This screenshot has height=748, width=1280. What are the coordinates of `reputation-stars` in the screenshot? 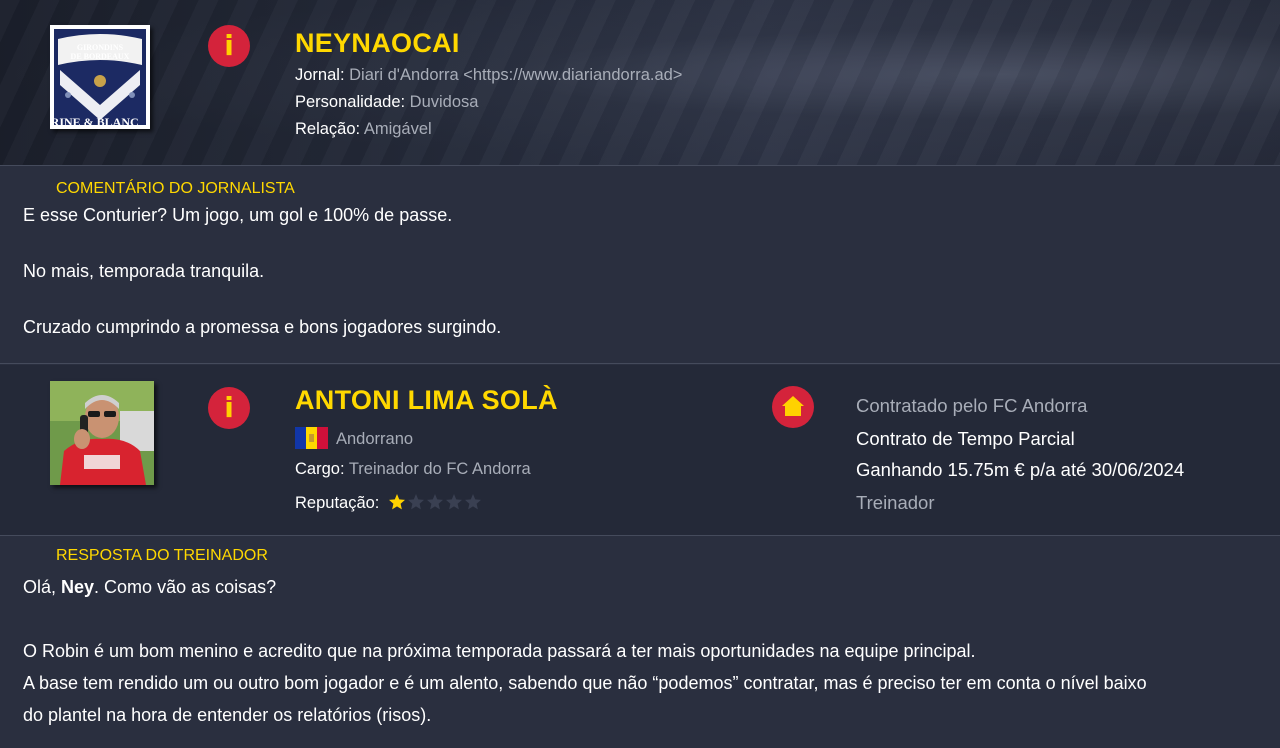 It's located at (435, 504).